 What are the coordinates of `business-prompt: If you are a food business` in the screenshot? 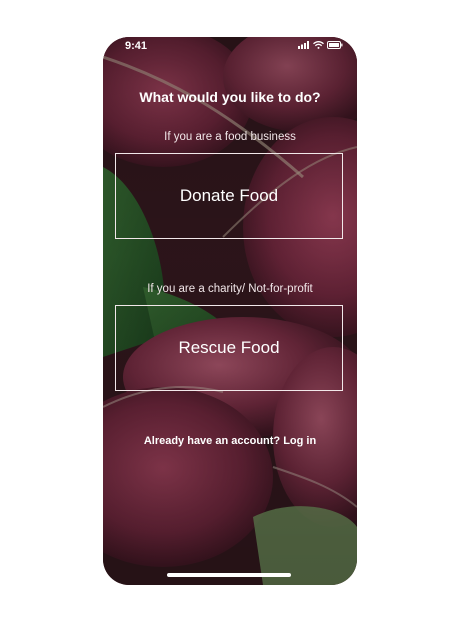 It's located at (230, 137).